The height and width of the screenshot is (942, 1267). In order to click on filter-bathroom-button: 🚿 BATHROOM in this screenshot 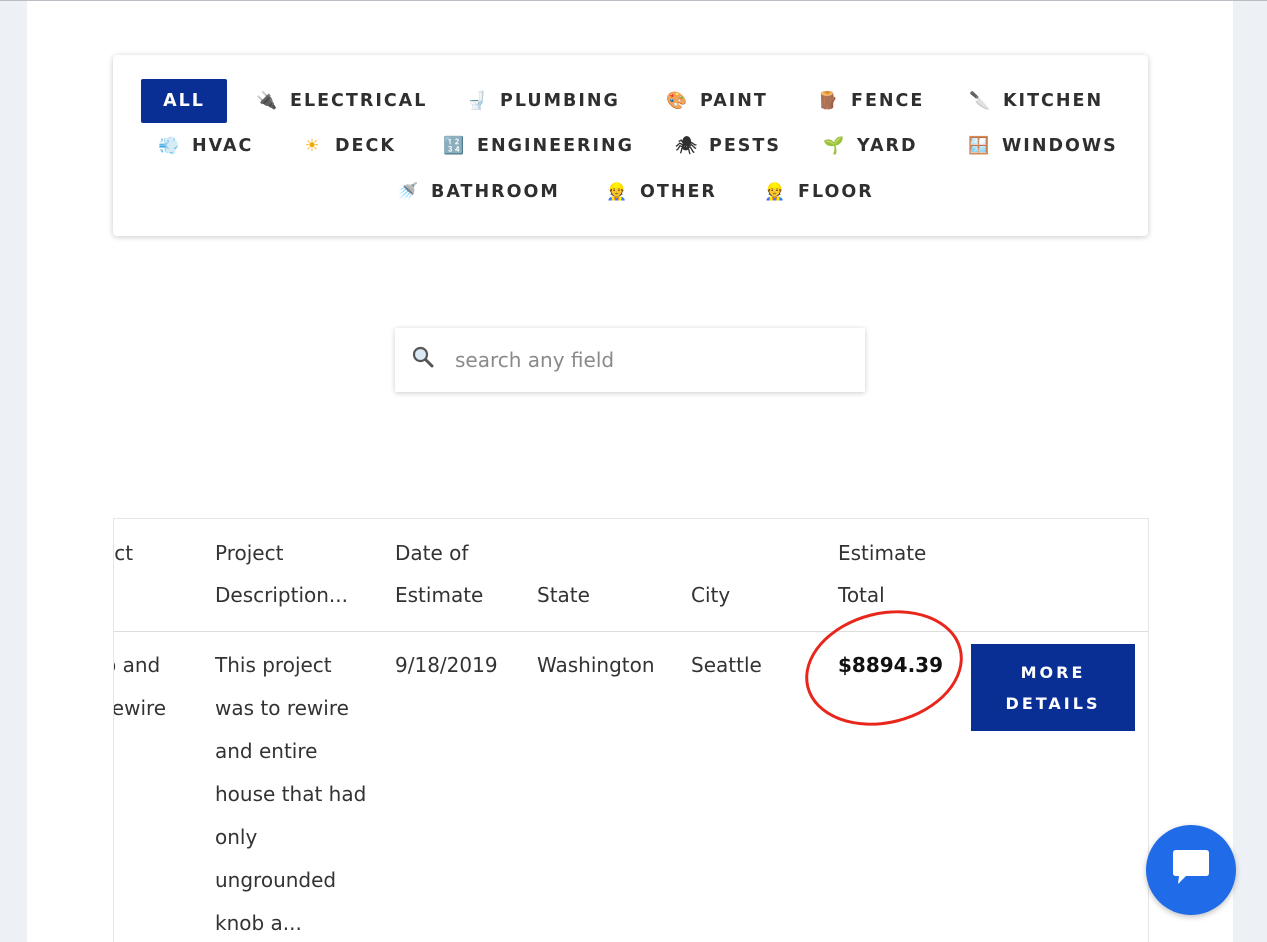, I will do `click(478, 192)`.